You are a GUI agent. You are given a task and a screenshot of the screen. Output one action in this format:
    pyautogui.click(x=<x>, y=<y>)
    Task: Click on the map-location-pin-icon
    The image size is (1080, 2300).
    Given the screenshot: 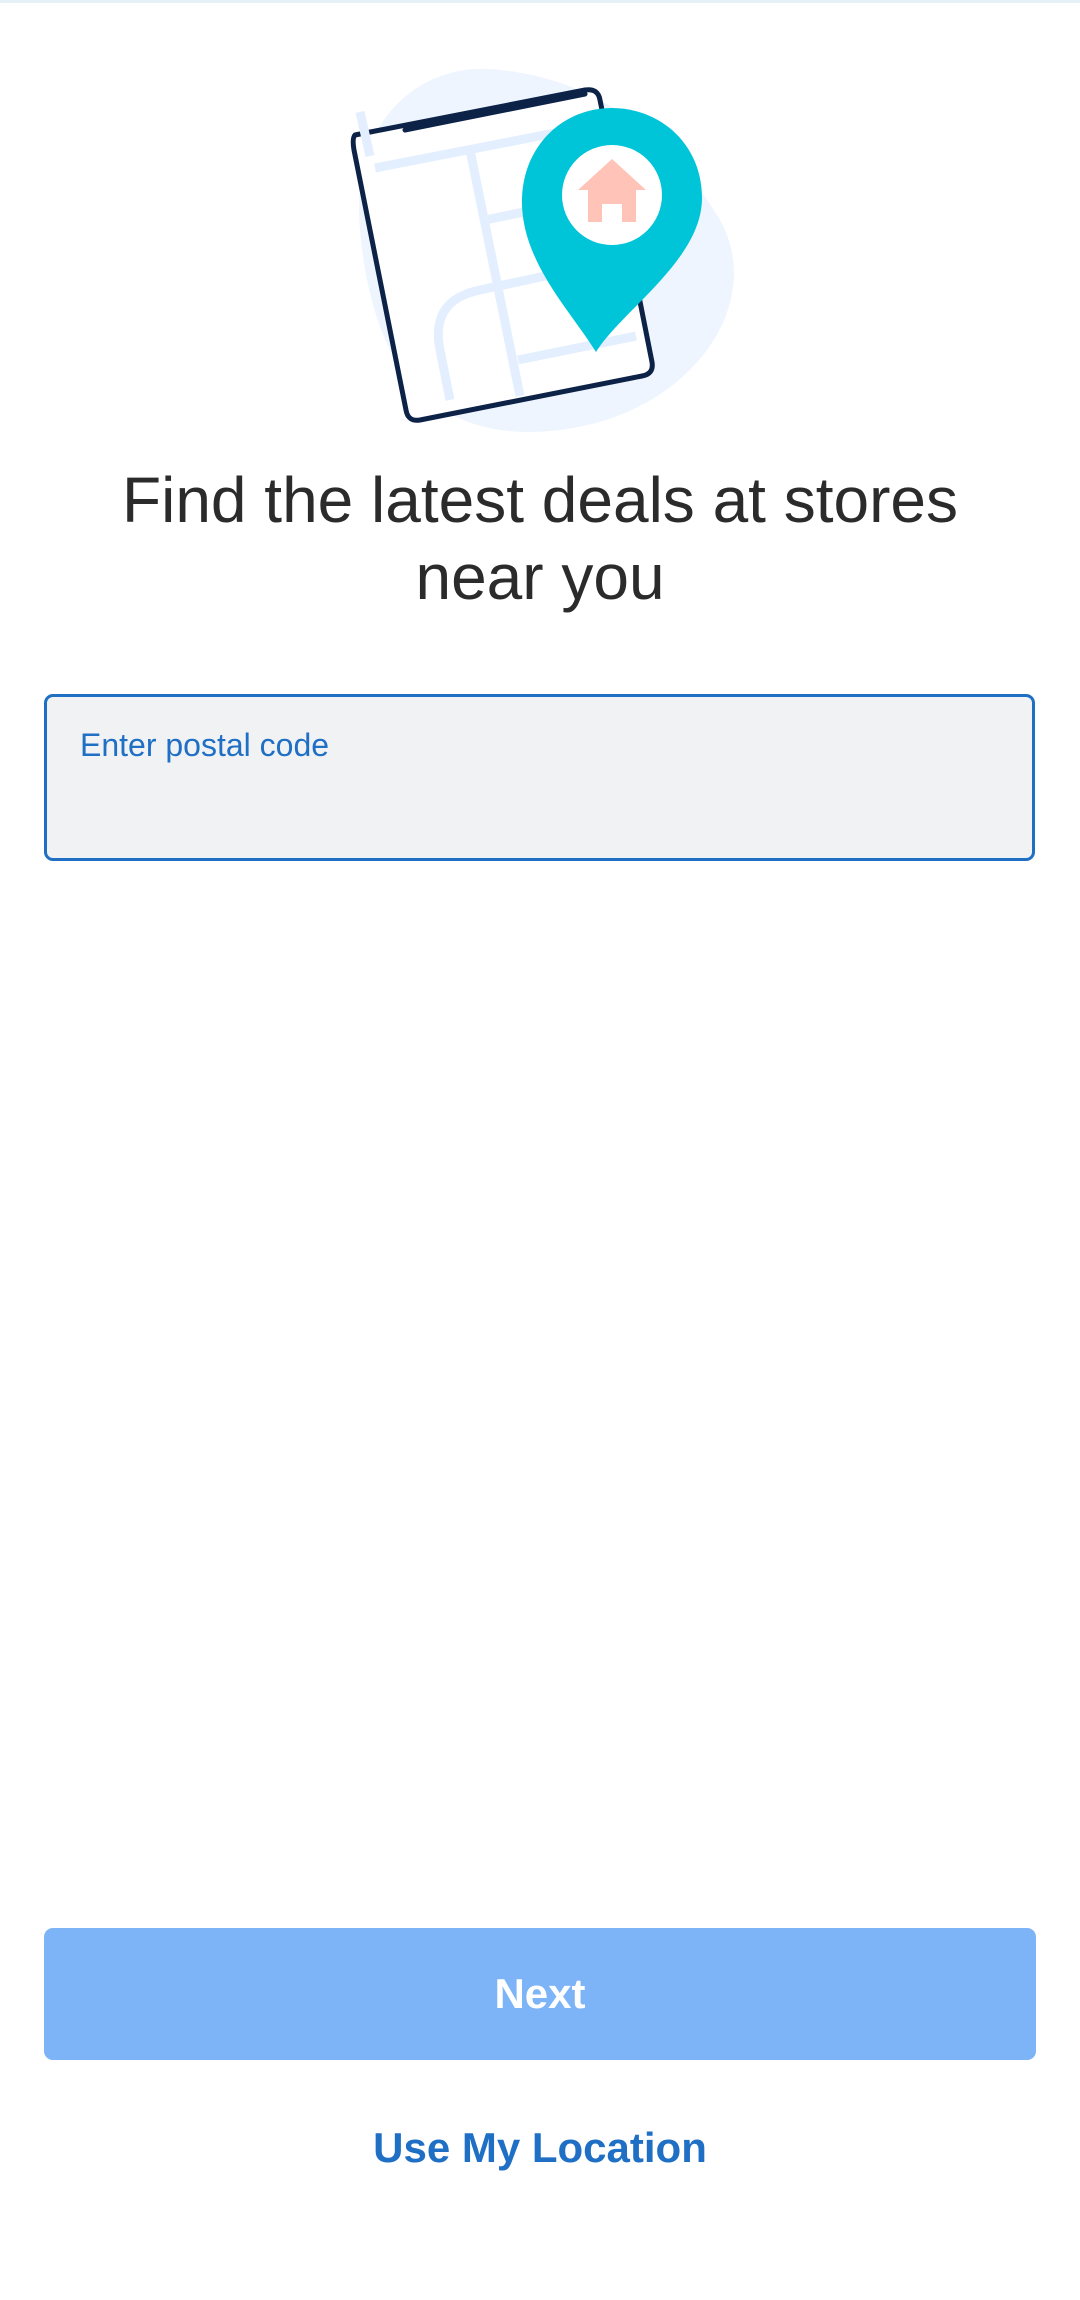 What is the action you would take?
    pyautogui.click(x=542, y=250)
    